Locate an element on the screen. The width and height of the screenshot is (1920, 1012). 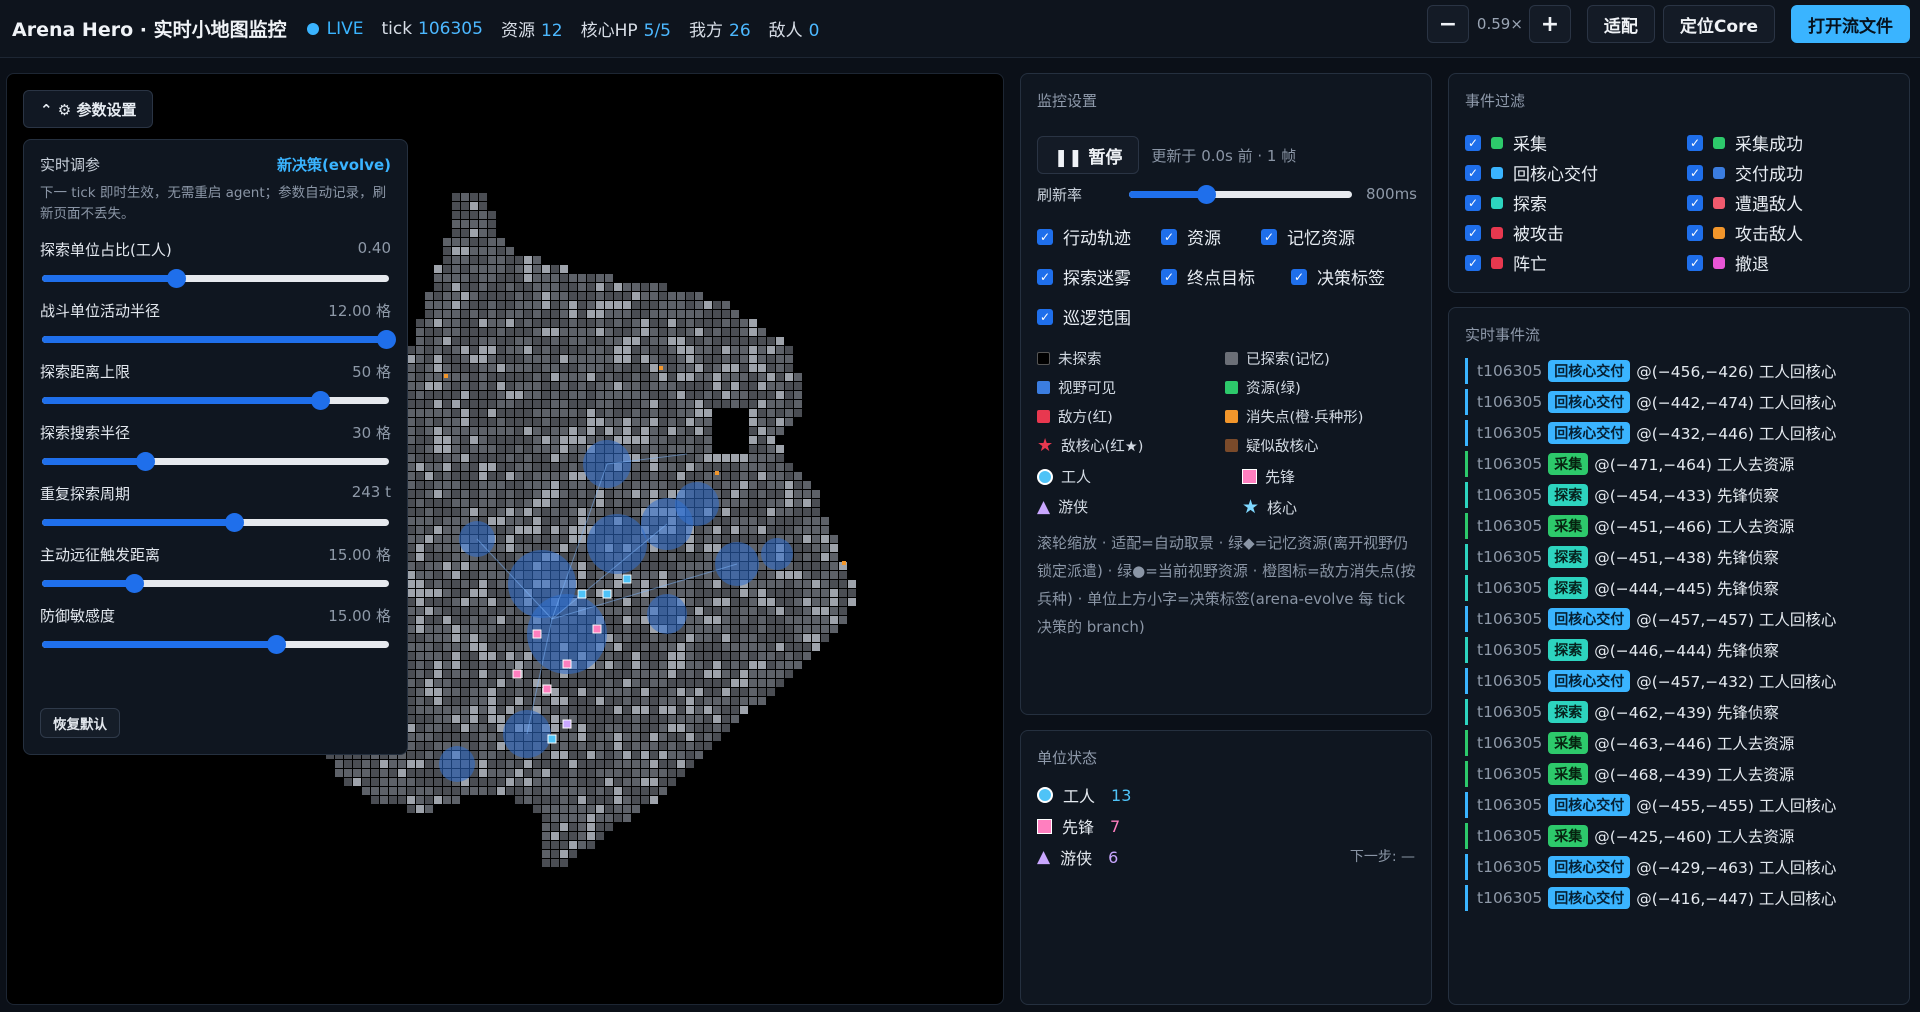
event-filter-checkbox: ✓ 攻击敌人 is located at coordinates (1745, 232).